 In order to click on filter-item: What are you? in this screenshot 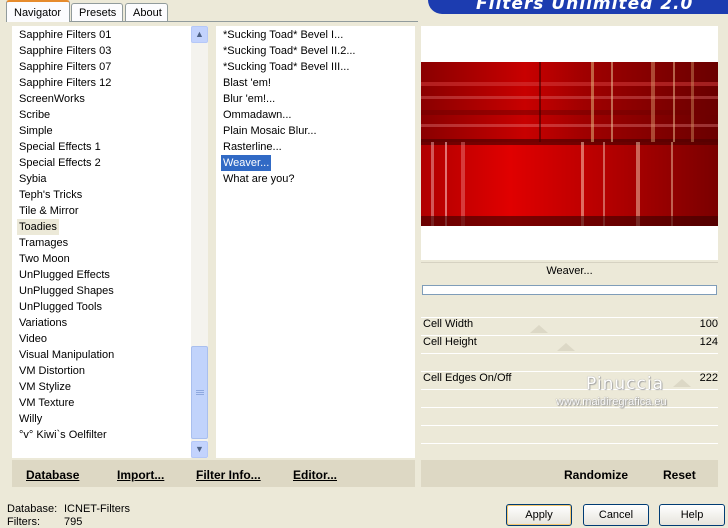, I will do `click(259, 179)`.